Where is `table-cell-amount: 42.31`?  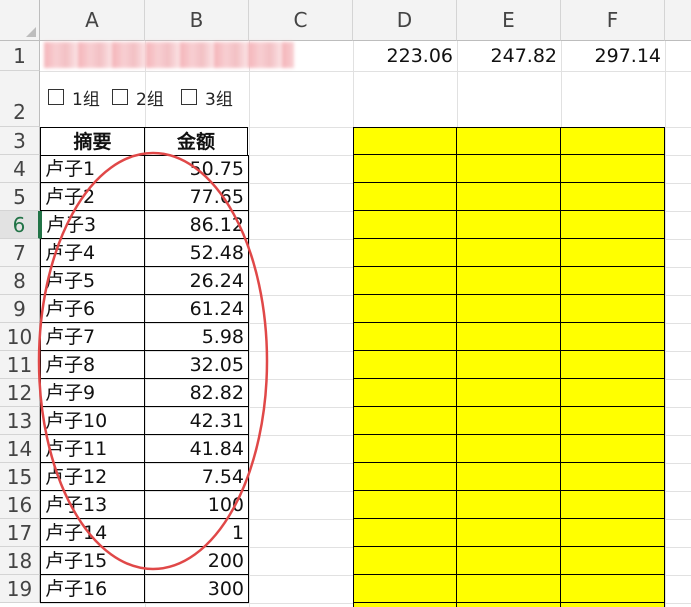
table-cell-amount: 42.31 is located at coordinates (197, 421).